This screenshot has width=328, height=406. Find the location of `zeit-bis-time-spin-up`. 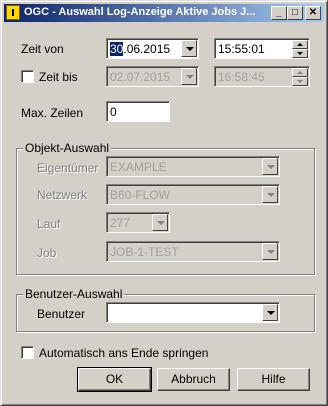

zeit-bis-time-spin-up is located at coordinates (300, 72).